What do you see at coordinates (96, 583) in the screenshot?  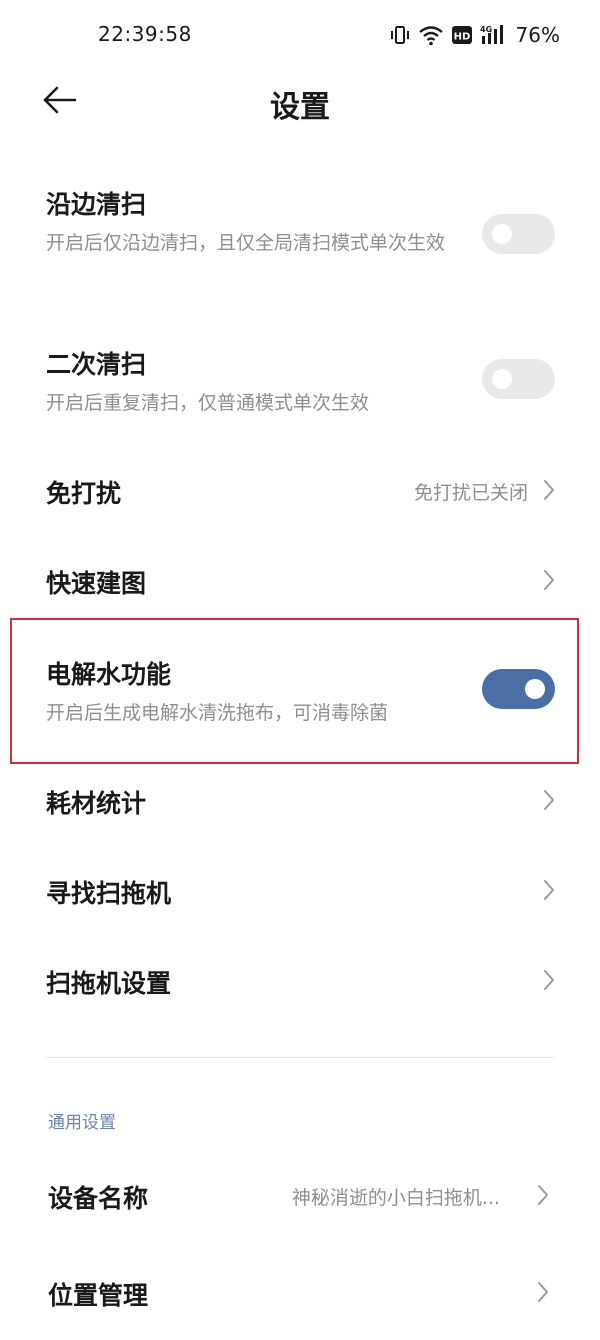 I see `setting-quick-map-title: 快速建图` at bounding box center [96, 583].